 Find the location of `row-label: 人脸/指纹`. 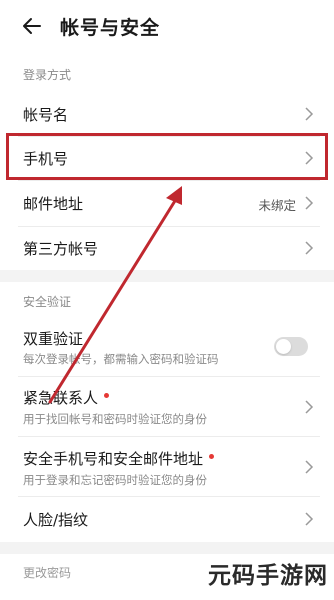

row-label: 人脸/指纹 is located at coordinates (56, 520).